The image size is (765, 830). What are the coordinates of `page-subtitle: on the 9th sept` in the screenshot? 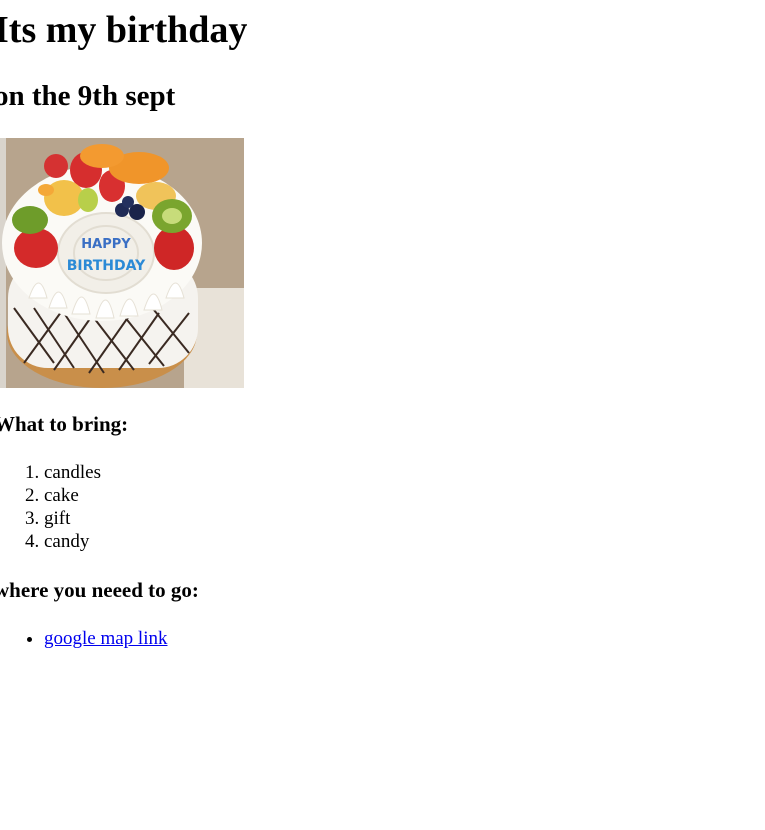 It's located at (88, 96).